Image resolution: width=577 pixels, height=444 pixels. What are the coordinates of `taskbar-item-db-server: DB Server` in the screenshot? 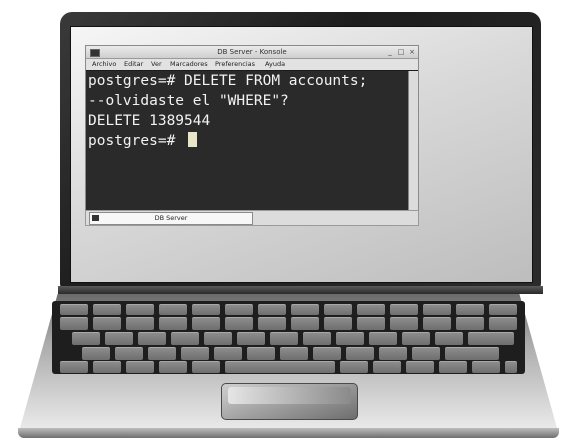 It's located at (171, 218).